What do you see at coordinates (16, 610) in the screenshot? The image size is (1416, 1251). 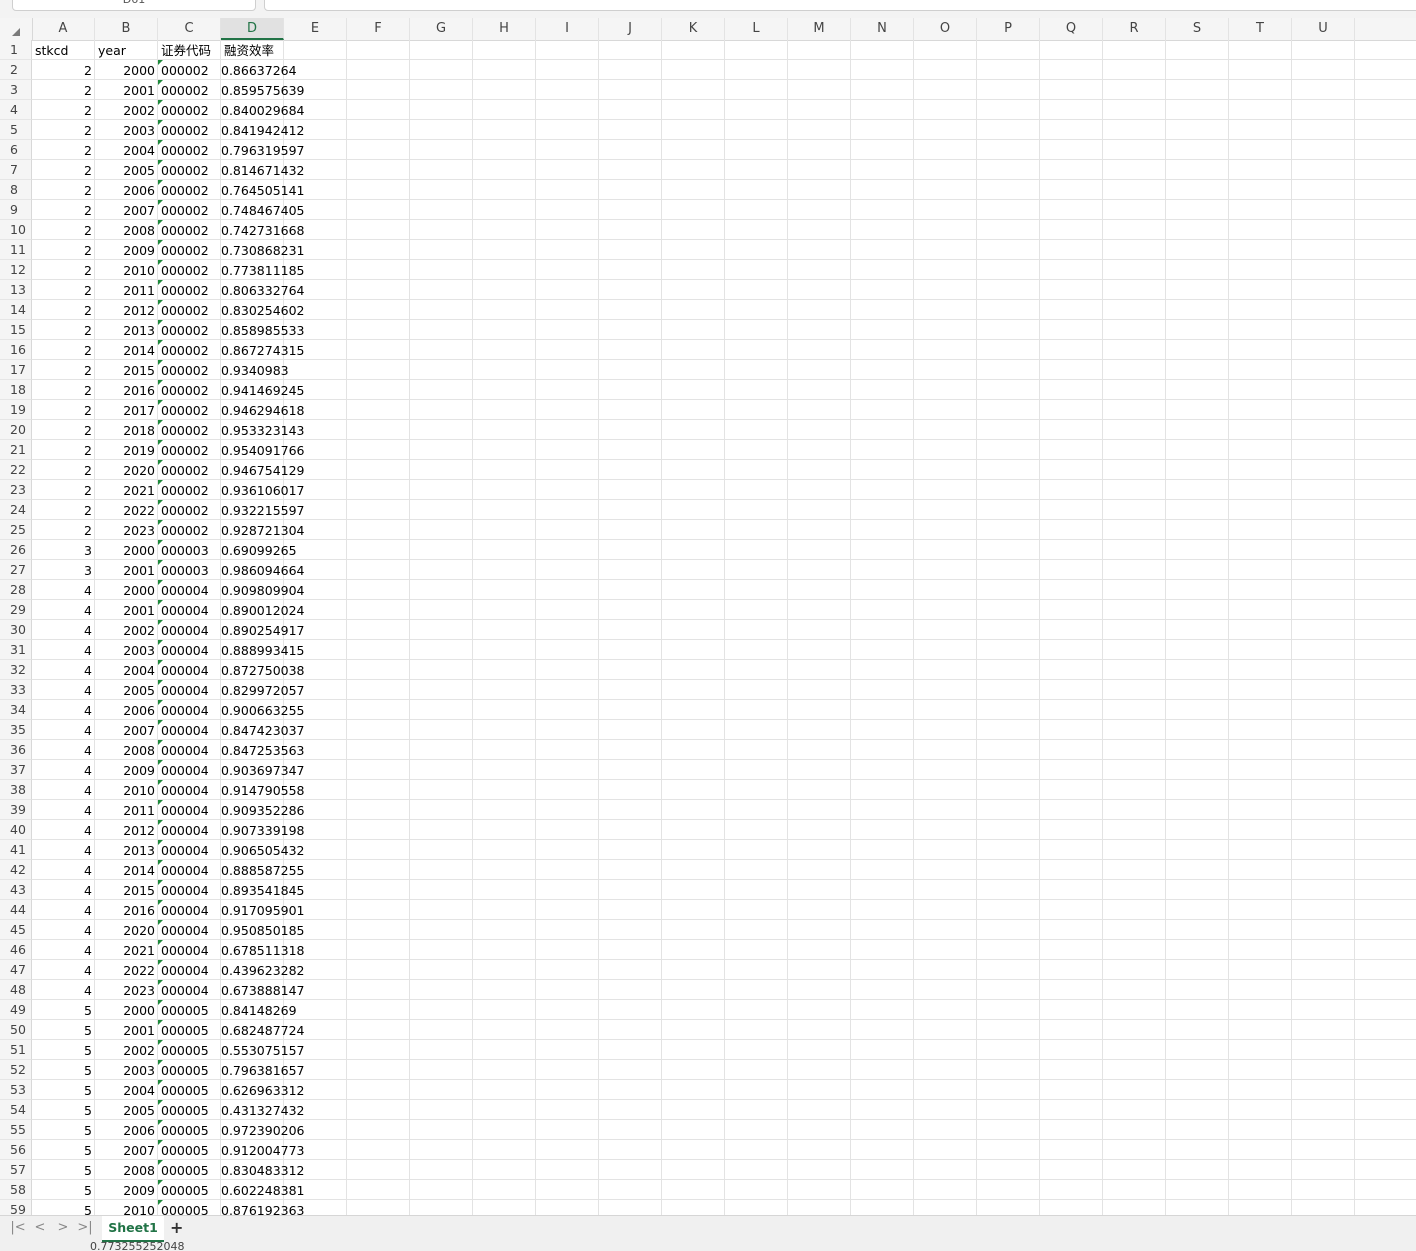 I see `row-header-29: 29` at bounding box center [16, 610].